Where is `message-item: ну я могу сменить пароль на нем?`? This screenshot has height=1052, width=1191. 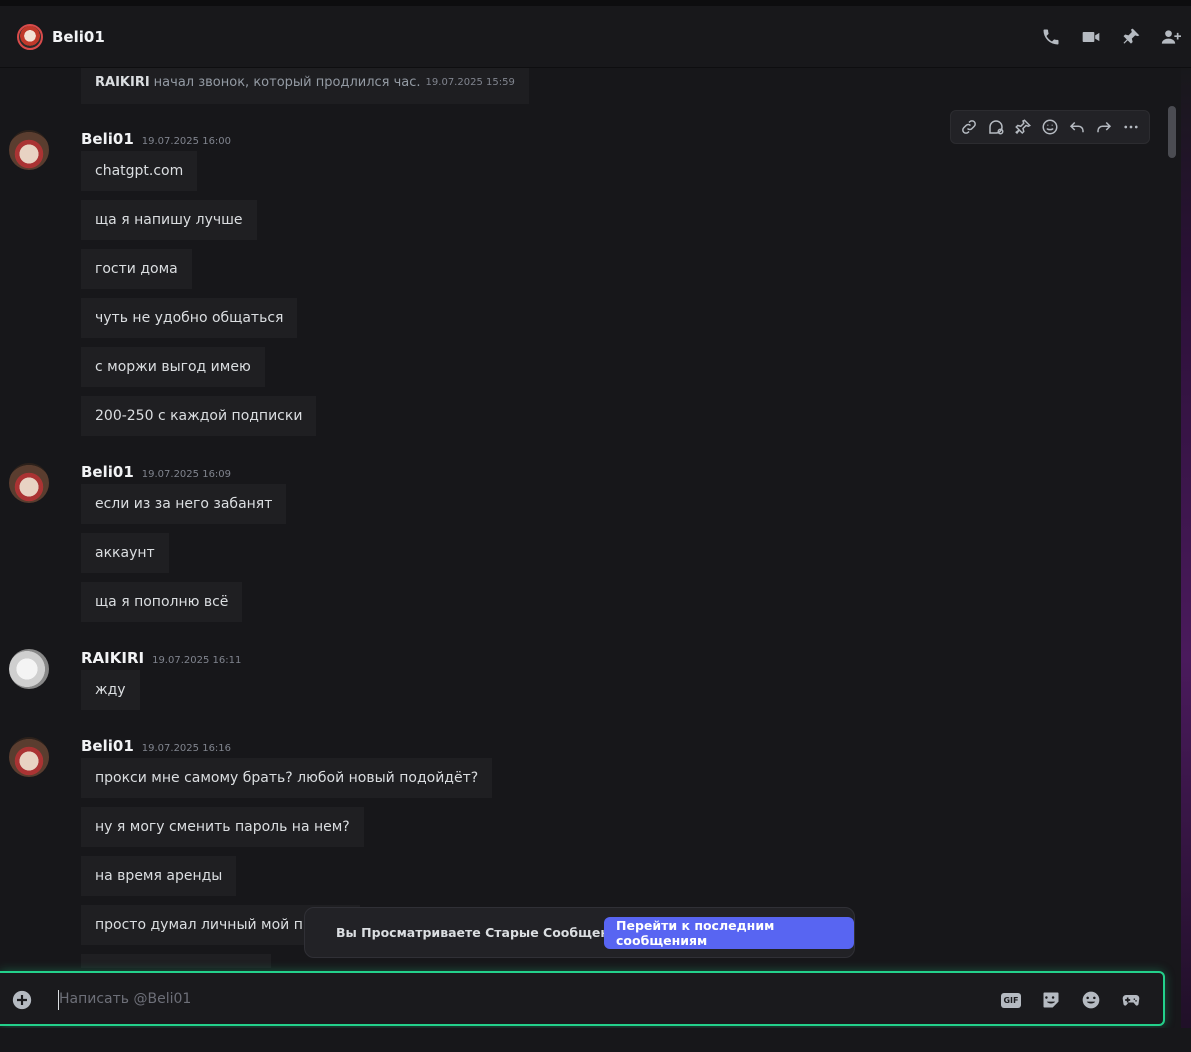
message-item: ну я могу сменить пароль на нем? is located at coordinates (222, 827).